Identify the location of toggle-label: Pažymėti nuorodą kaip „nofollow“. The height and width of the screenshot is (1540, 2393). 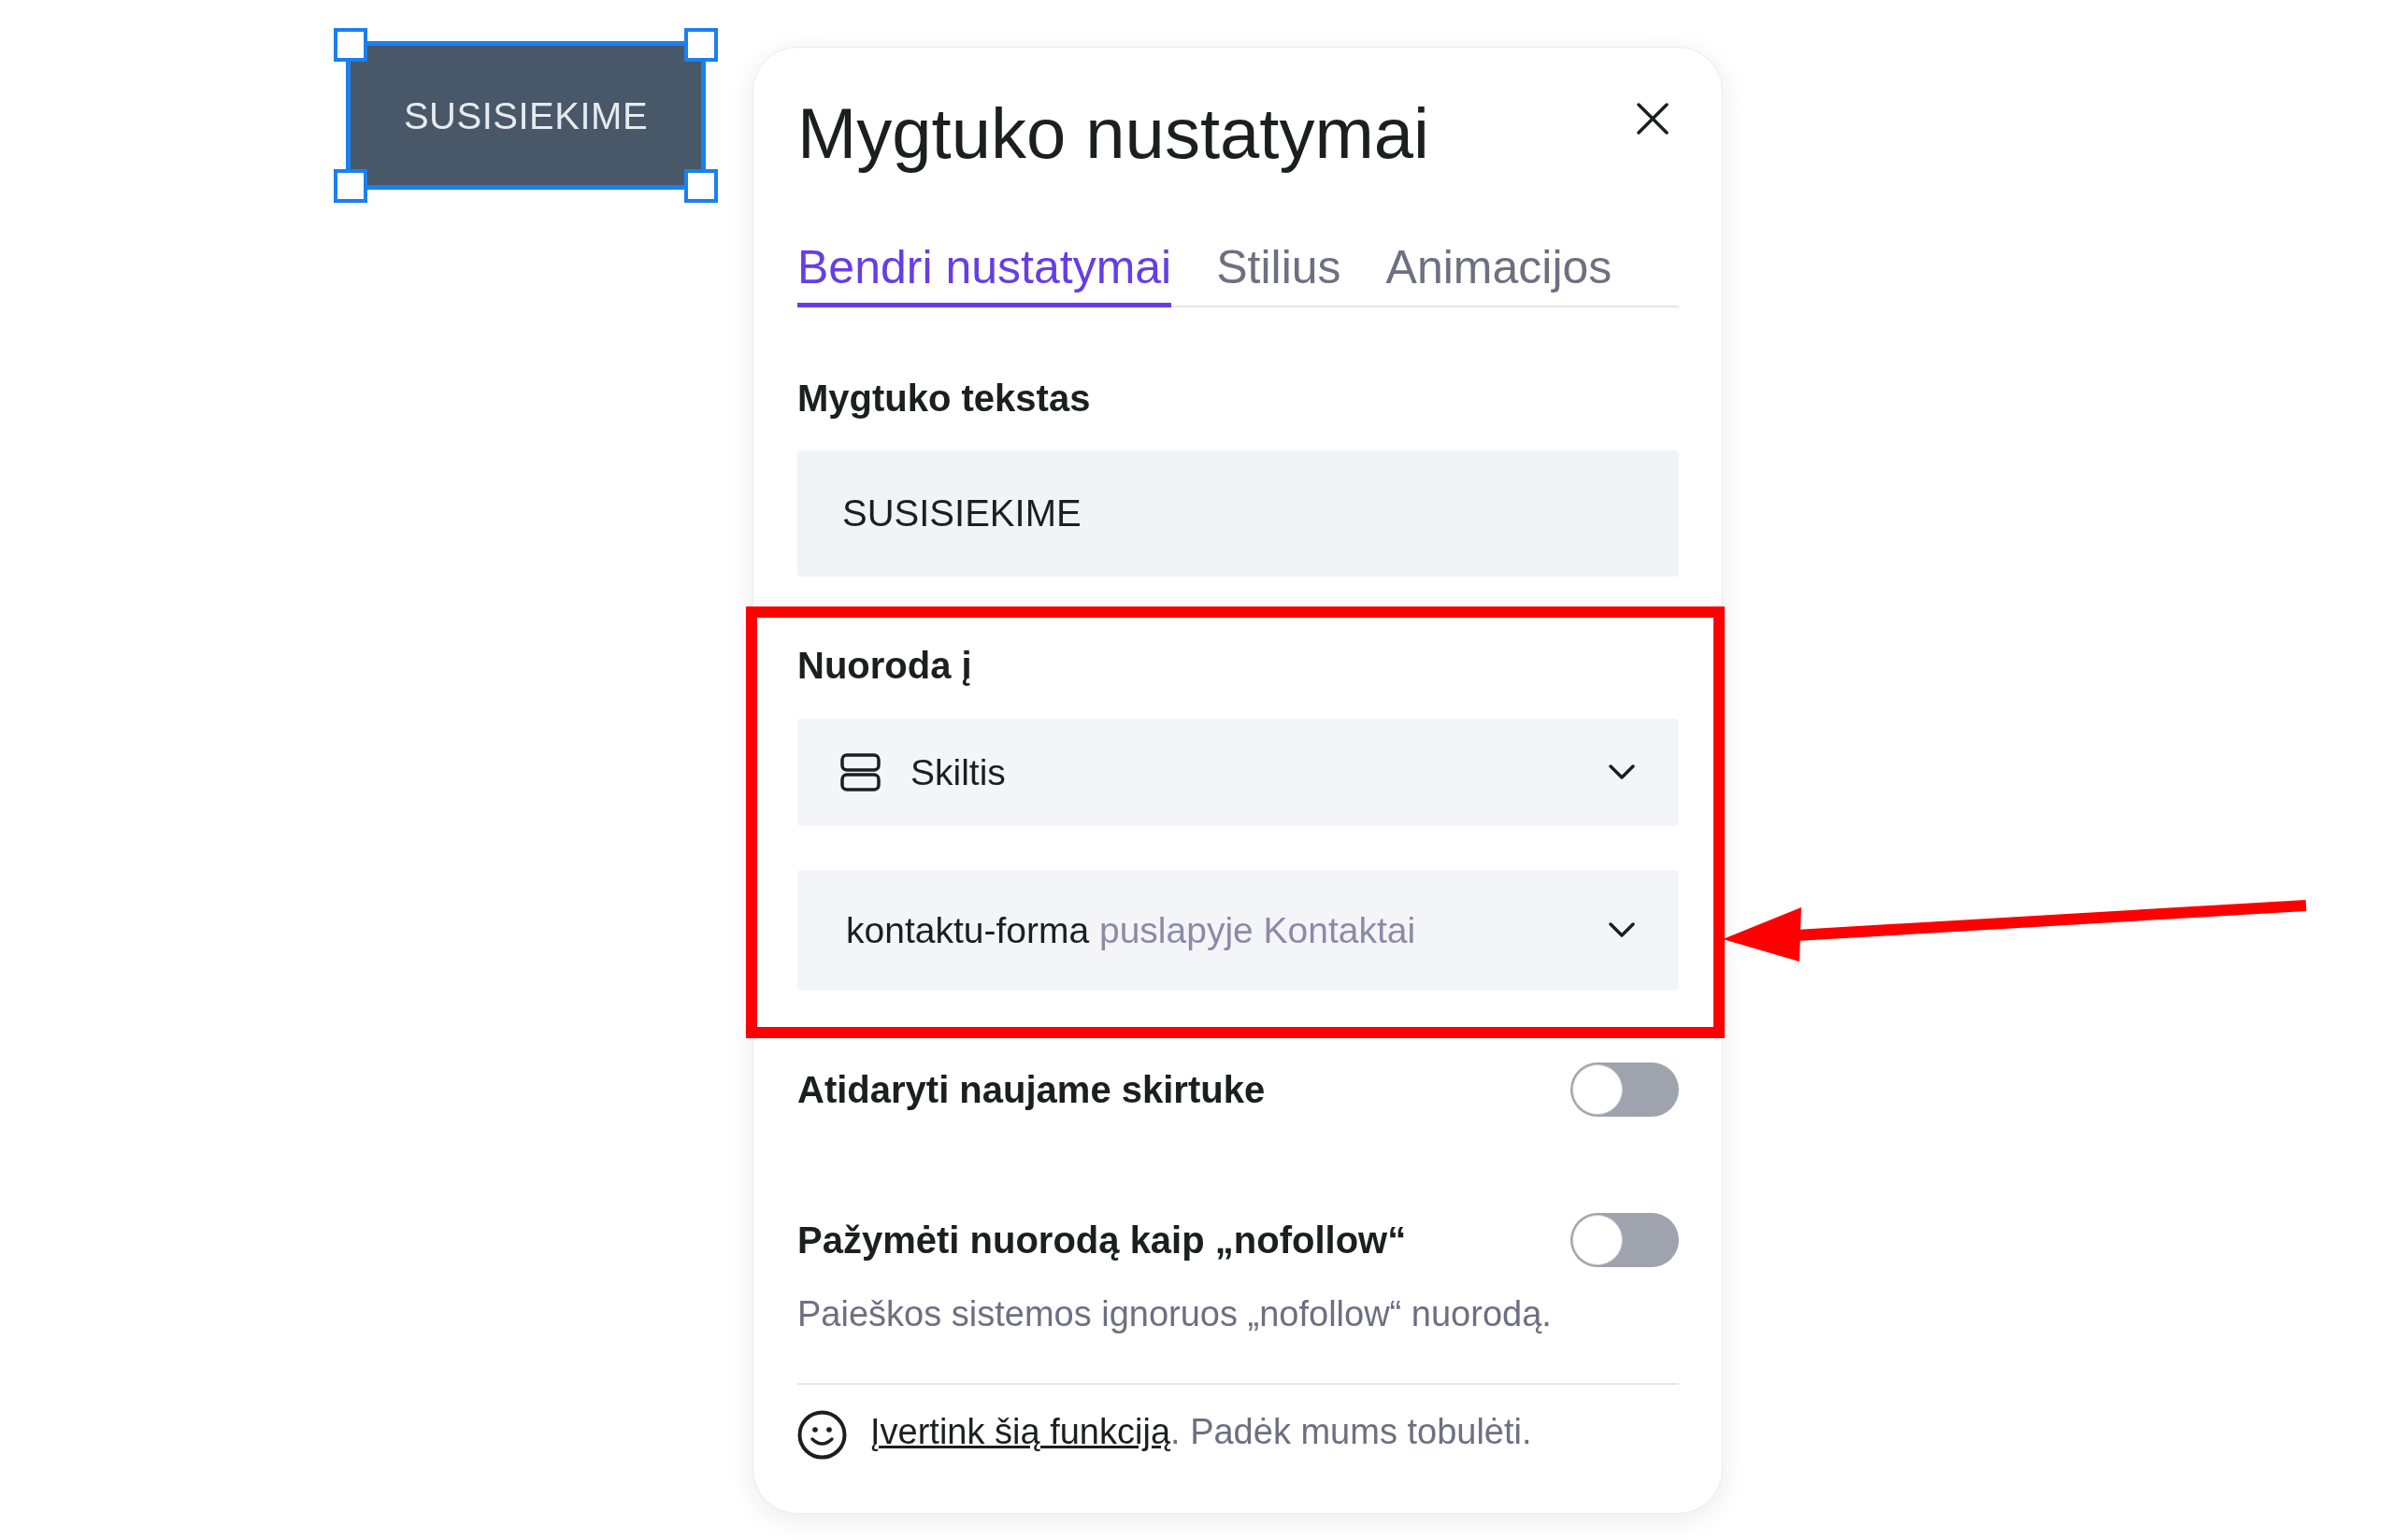
(1102, 1241).